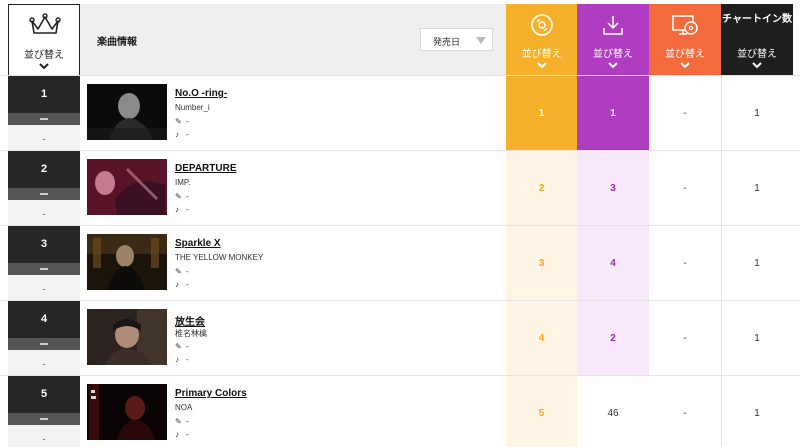 This screenshot has width=800, height=447. I want to click on chart-in-sort-button: チャートイン数 並び替え, so click(757, 39).